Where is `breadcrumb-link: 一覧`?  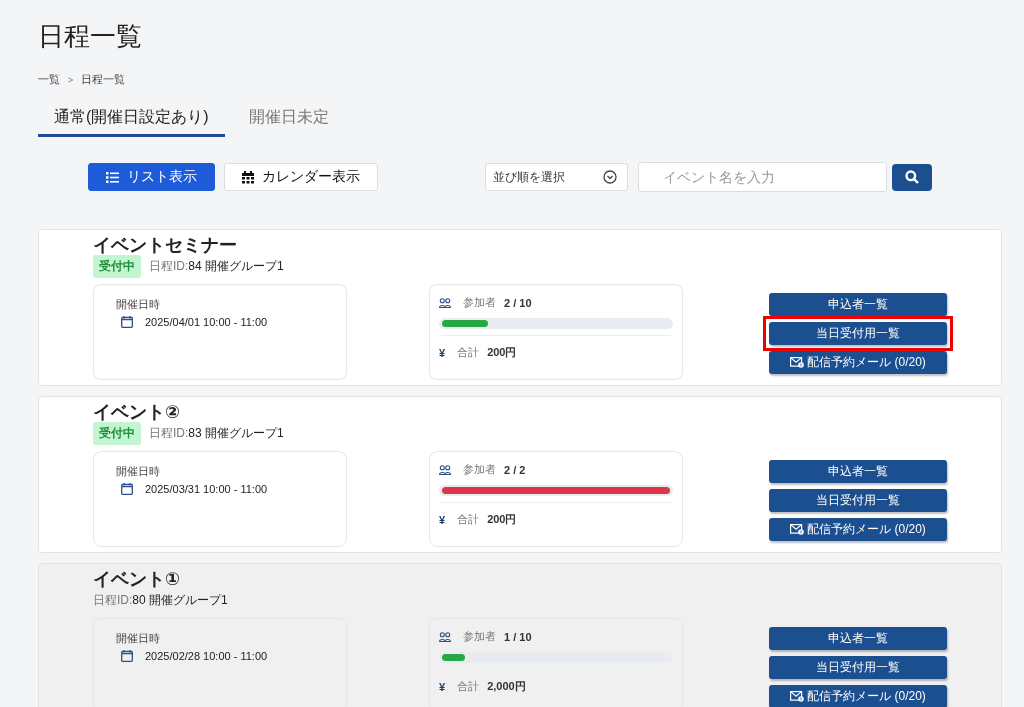
breadcrumb-link: 一覧 is located at coordinates (49, 79).